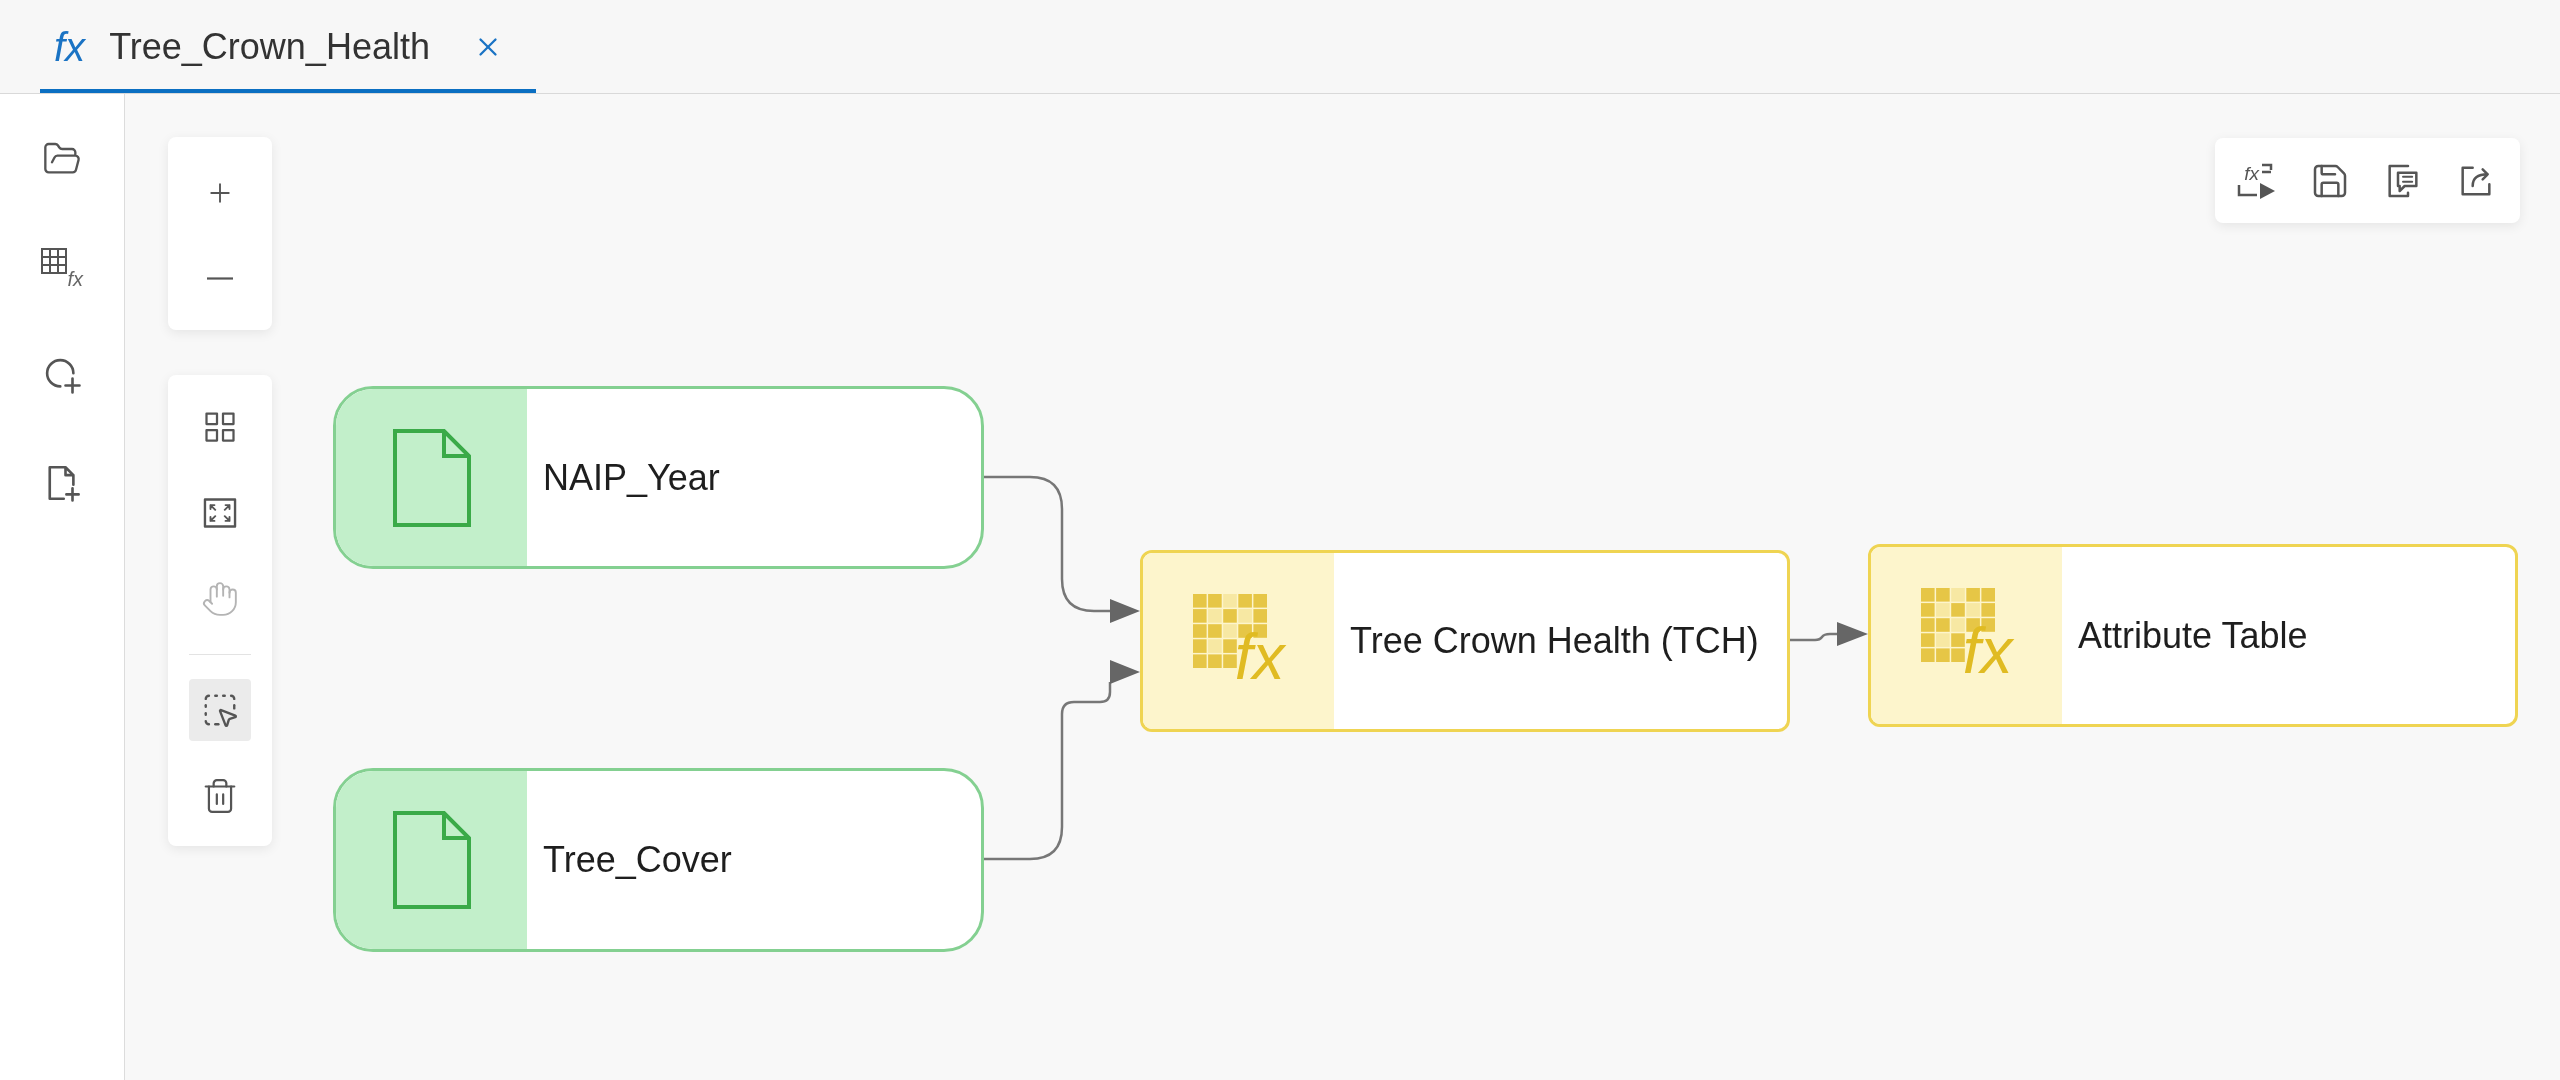 This screenshot has height=1080, width=2560. I want to click on node-label: Attribute Table, so click(2192, 635).